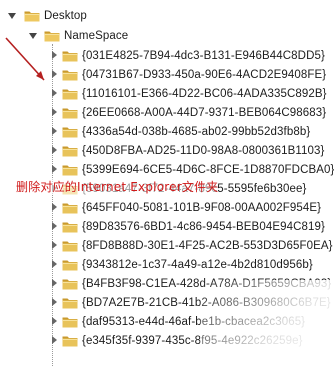 The image size is (334, 366). What do you see at coordinates (192, 341) in the screenshot?
I see `tree-node-label: {e345f35f-9397-435c-8f95-4e922c26259e}` at bounding box center [192, 341].